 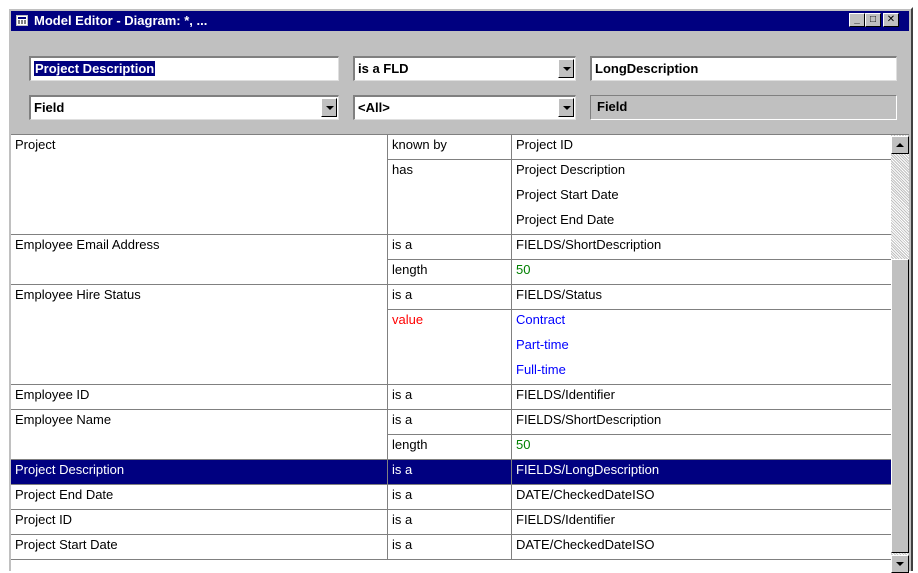 What do you see at coordinates (184, 107) in the screenshot?
I see `type-select: Field` at bounding box center [184, 107].